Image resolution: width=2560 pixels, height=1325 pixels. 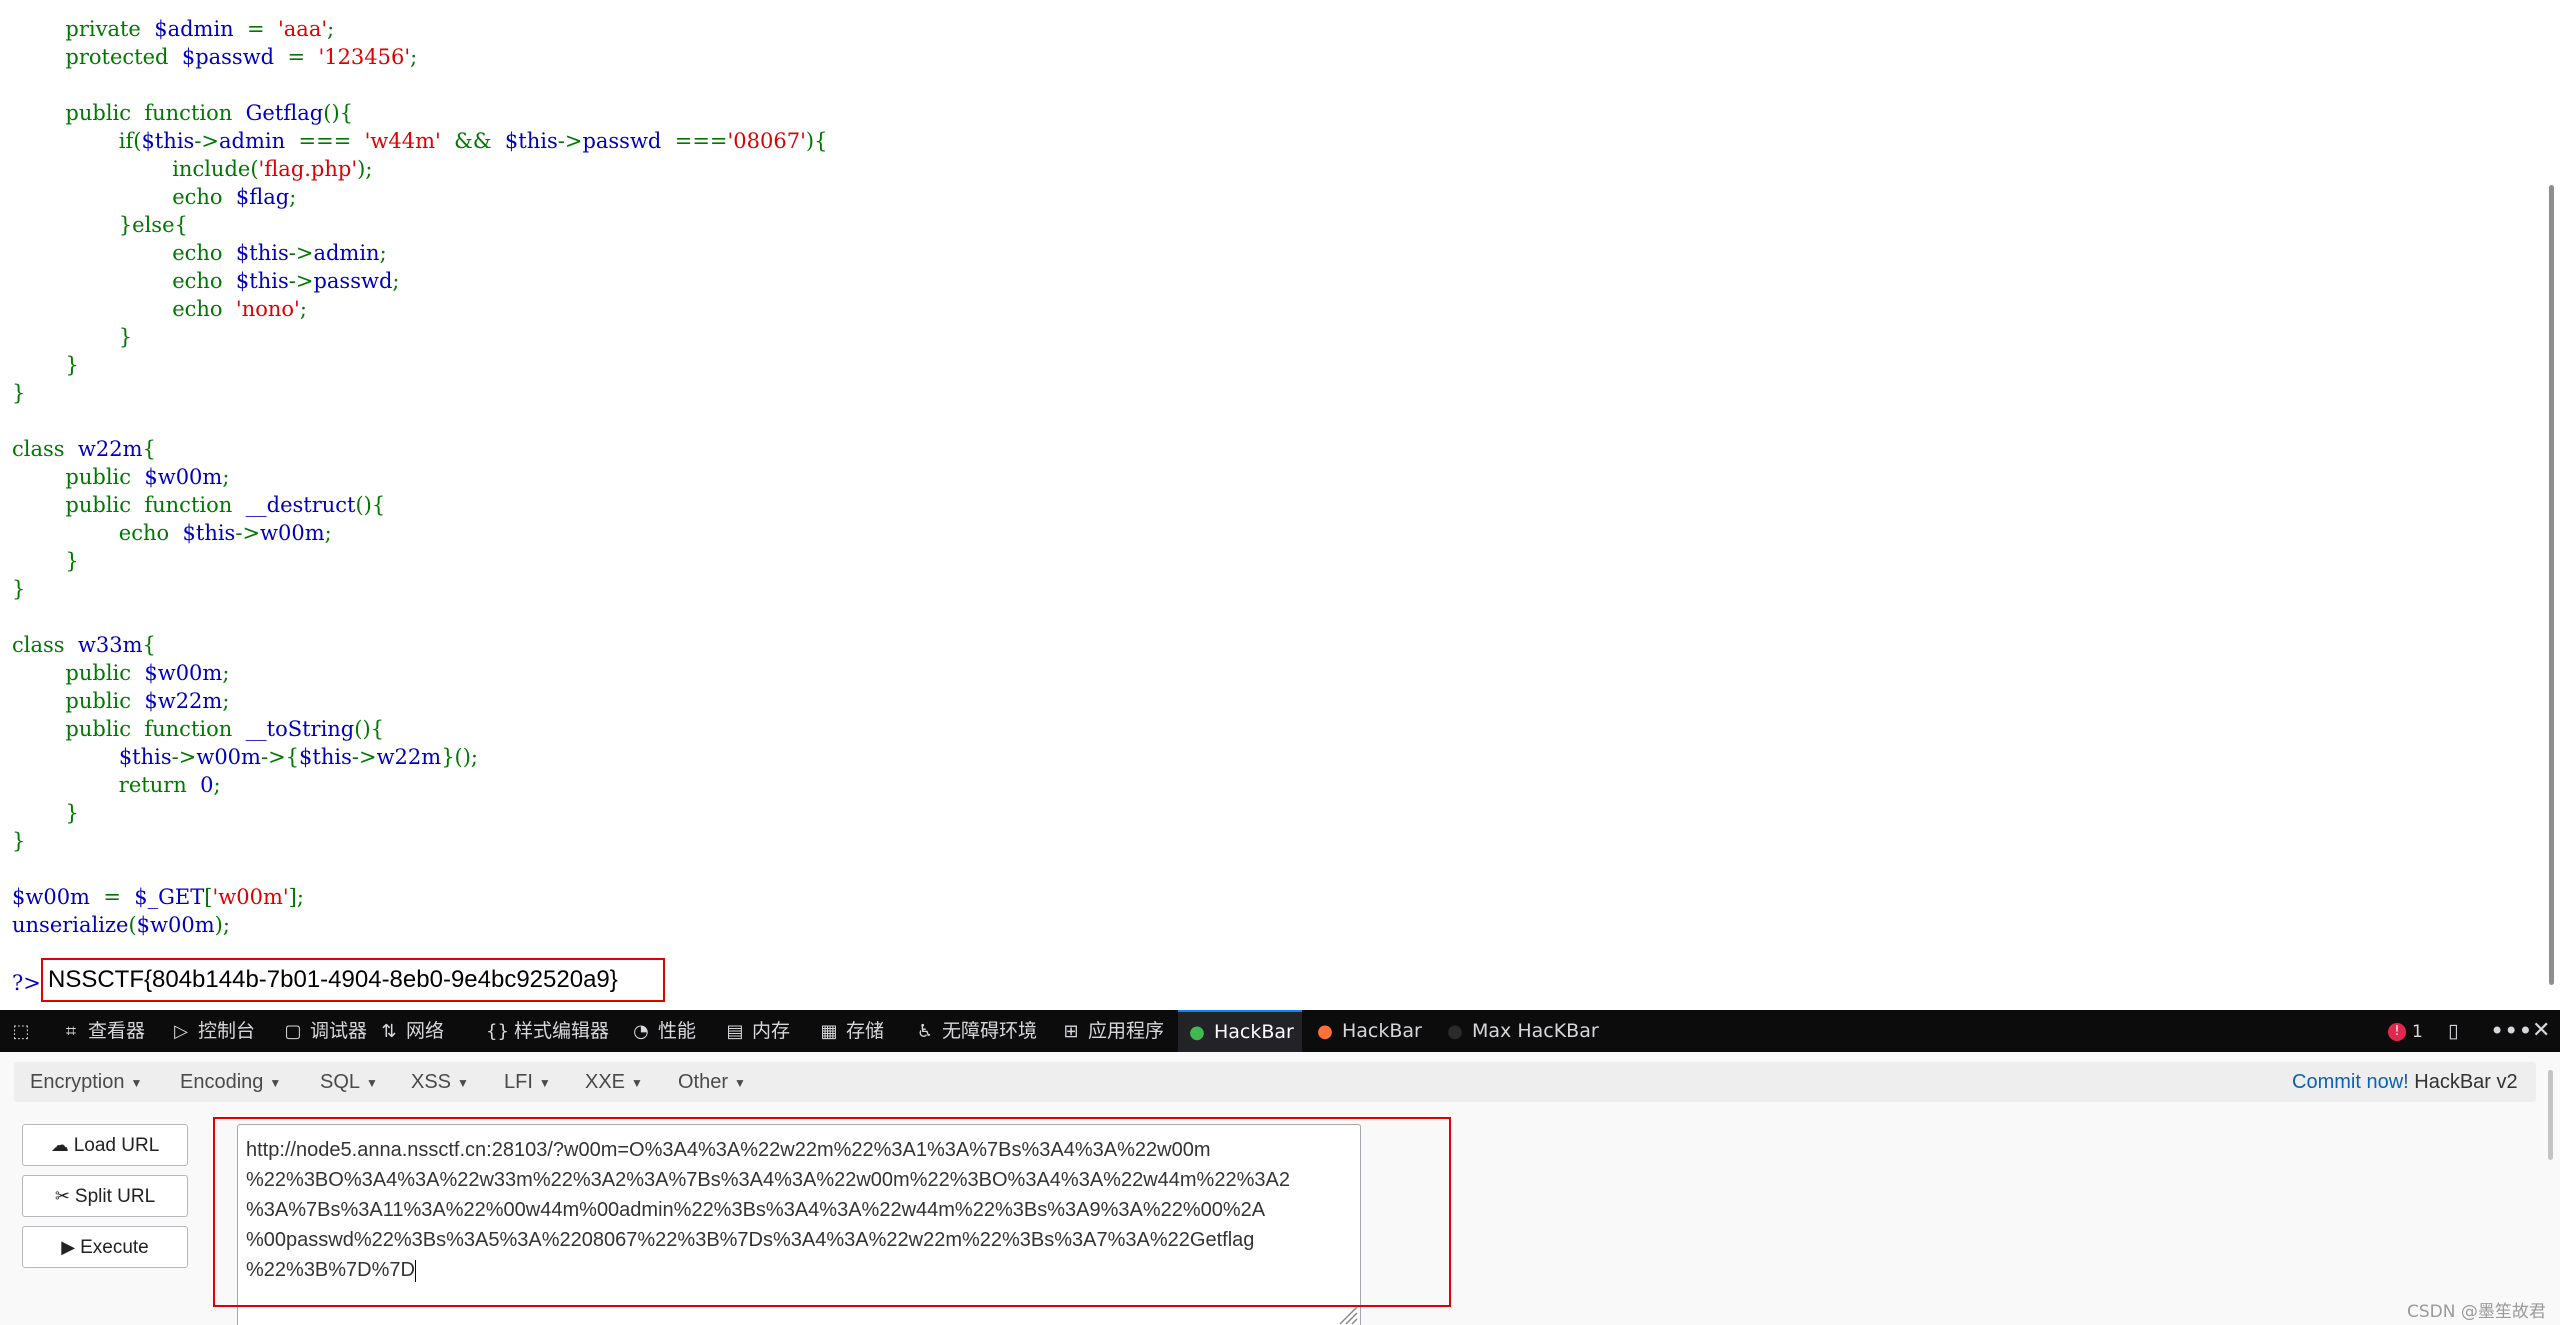 What do you see at coordinates (105, 1196) in the screenshot?
I see `split-url-button: ✂ Split URL` at bounding box center [105, 1196].